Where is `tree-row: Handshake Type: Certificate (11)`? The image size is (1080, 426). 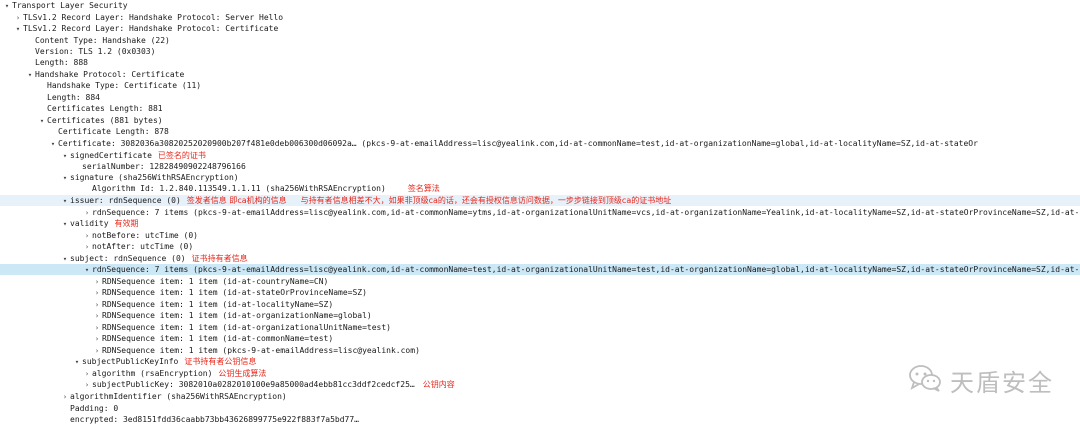 tree-row: Handshake Type: Certificate (11) is located at coordinates (540, 85).